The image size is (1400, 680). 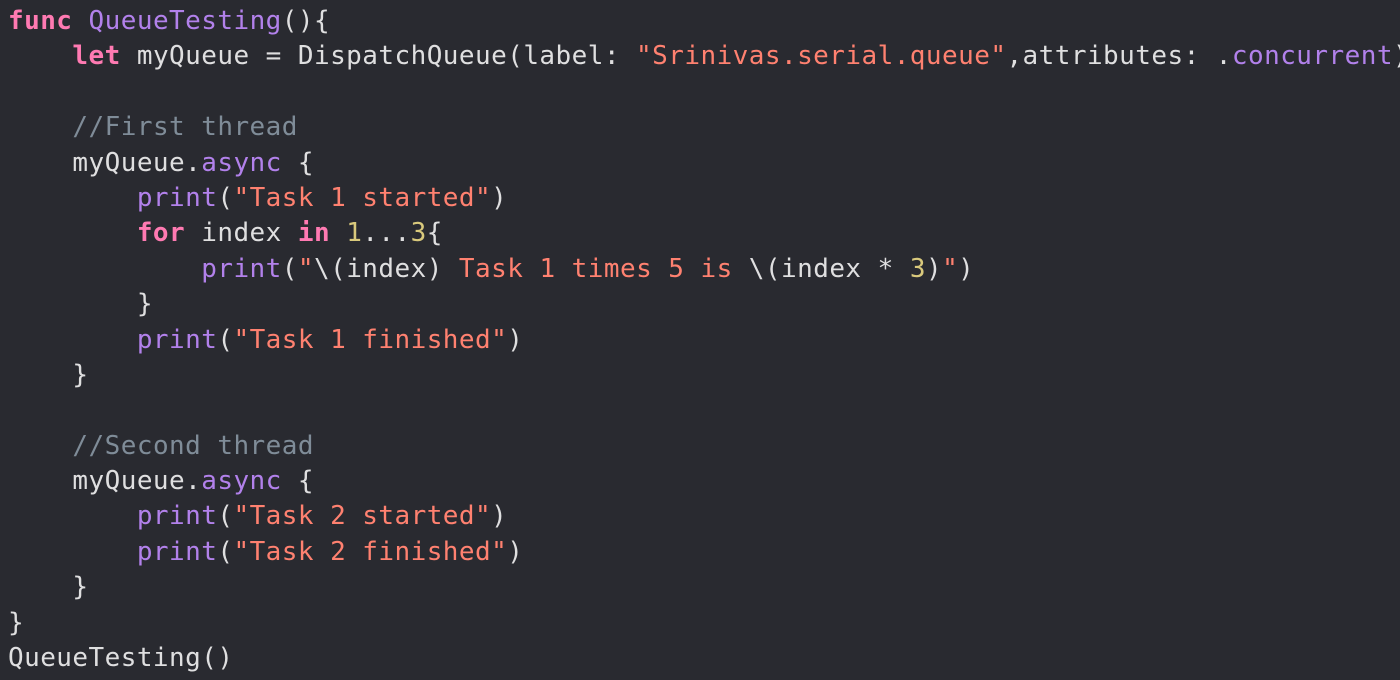 What do you see at coordinates (121, 658) in the screenshot?
I see `code-token-plain: QueueTesting()` at bounding box center [121, 658].